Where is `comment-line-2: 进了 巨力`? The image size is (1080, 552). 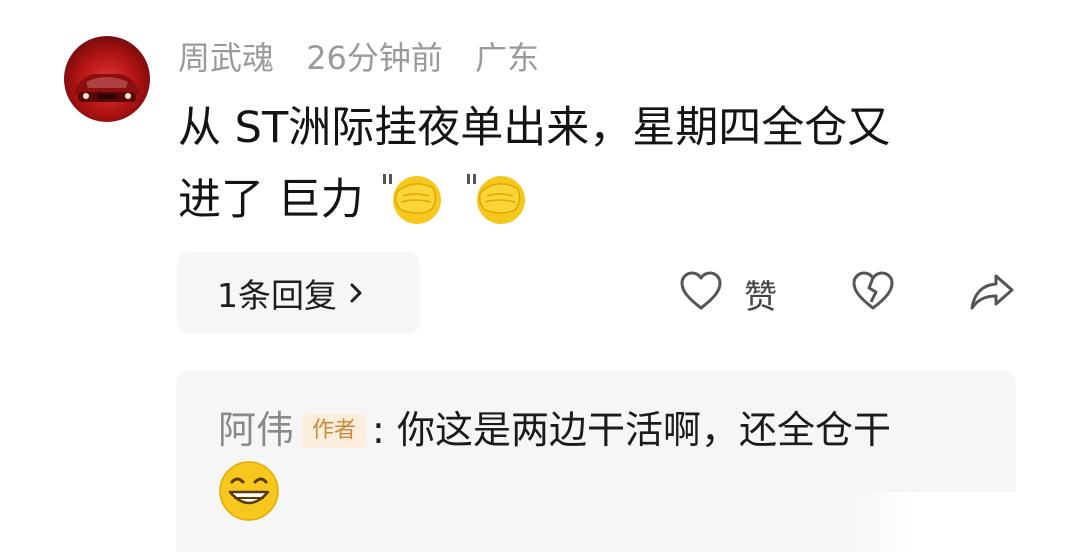 comment-line-2: 进了 巨力 is located at coordinates (598, 200).